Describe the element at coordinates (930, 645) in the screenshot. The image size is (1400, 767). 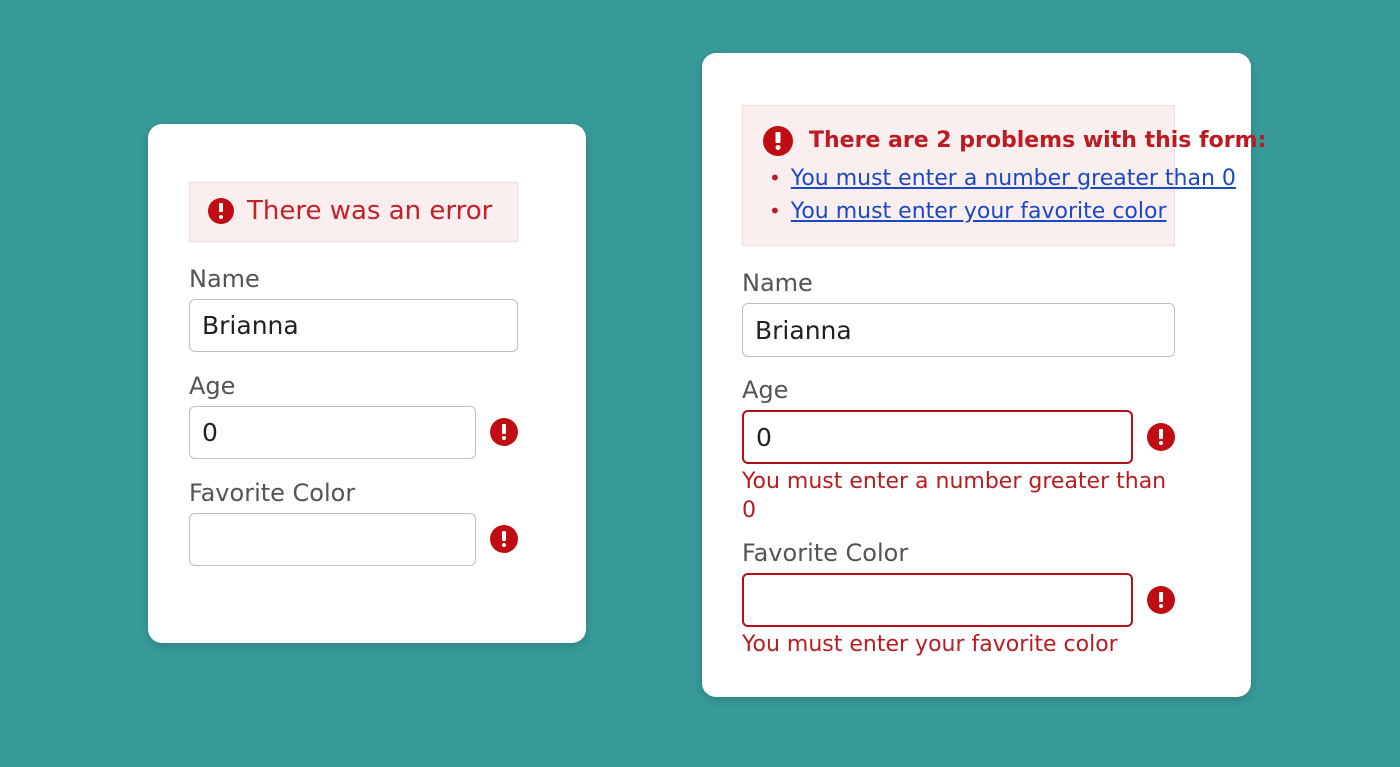
I see `field-error-favorite-color: You must enter your favorite color` at that location.